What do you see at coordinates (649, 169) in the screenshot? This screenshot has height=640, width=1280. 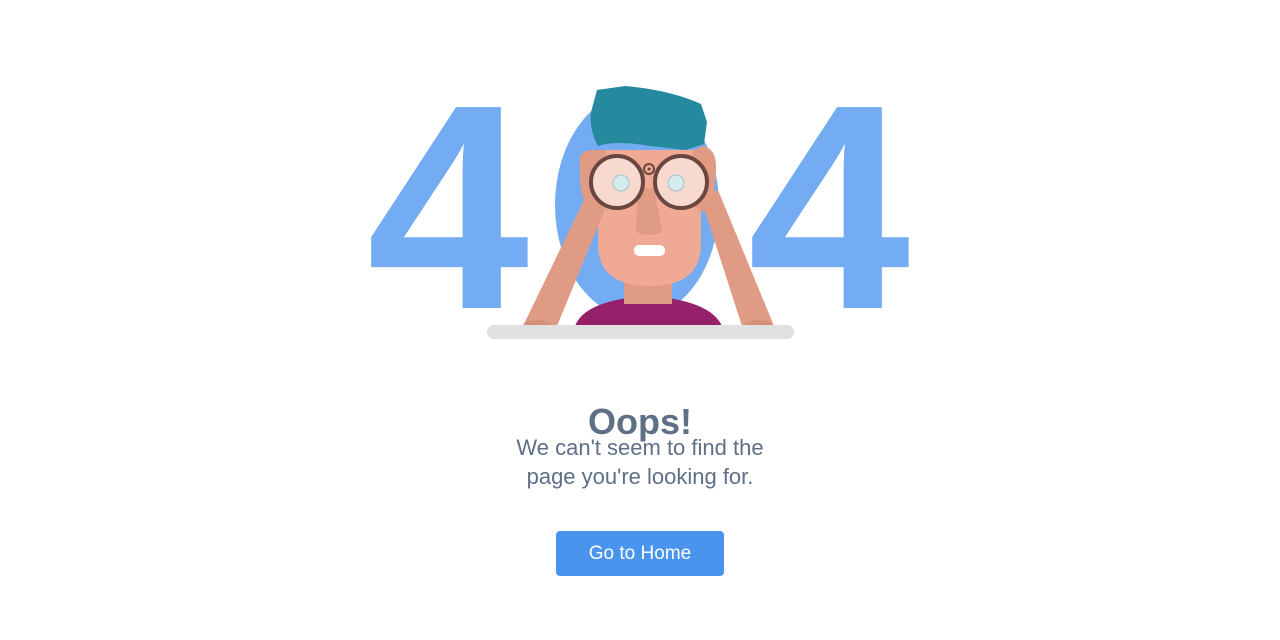 I see `binocular-knob-center` at bounding box center [649, 169].